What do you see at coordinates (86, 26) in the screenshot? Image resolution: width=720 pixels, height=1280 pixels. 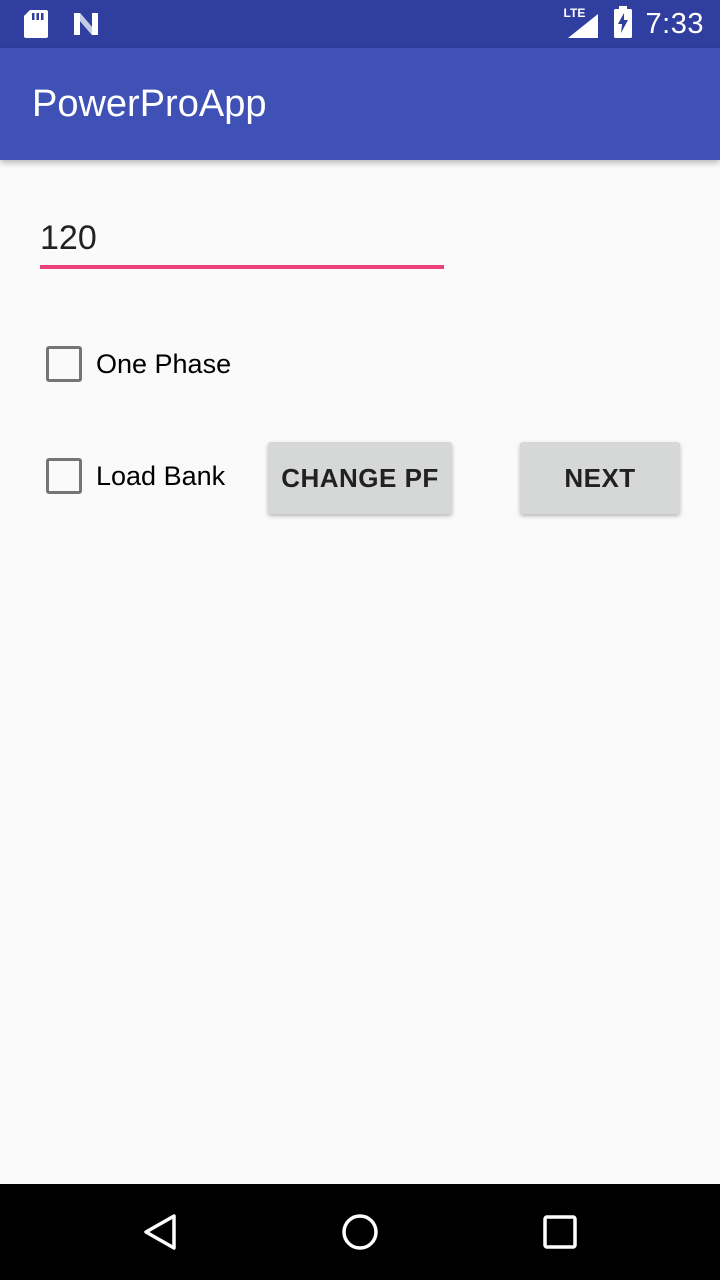 I see `n-notification-icon` at bounding box center [86, 26].